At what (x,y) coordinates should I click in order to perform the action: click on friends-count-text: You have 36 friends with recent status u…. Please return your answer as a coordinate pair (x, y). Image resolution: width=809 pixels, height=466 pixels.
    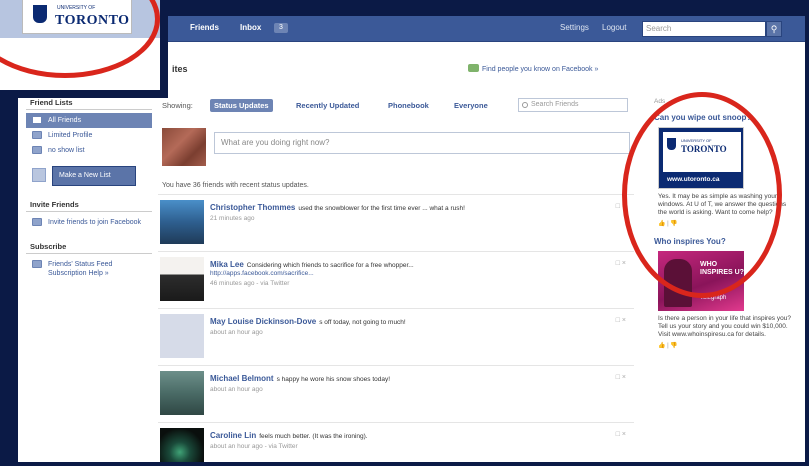
    Looking at the image, I should click on (235, 185).